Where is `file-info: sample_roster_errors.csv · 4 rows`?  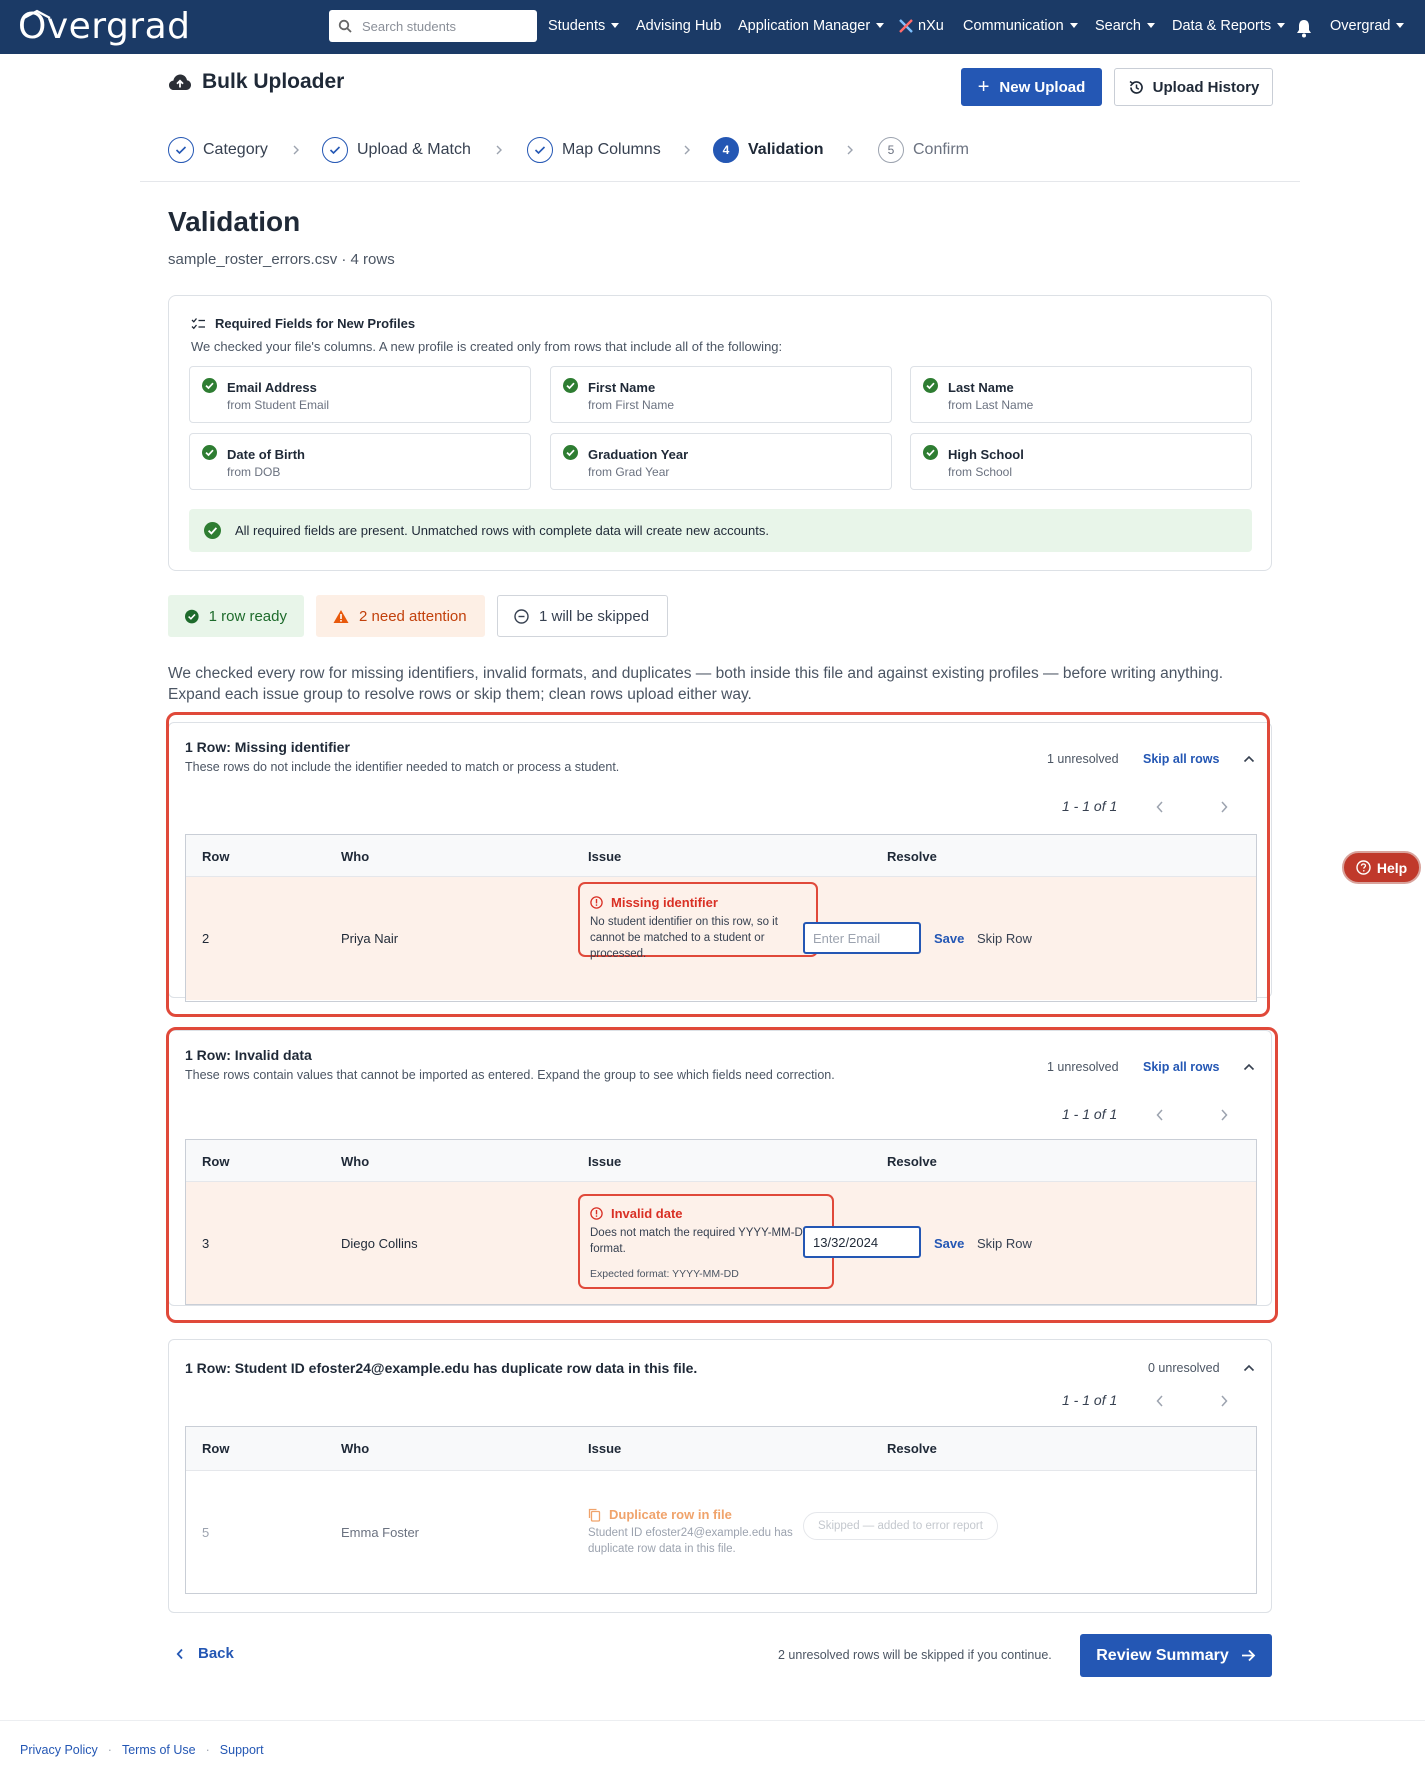
file-info: sample_roster_errors.csv · 4 rows is located at coordinates (281, 259).